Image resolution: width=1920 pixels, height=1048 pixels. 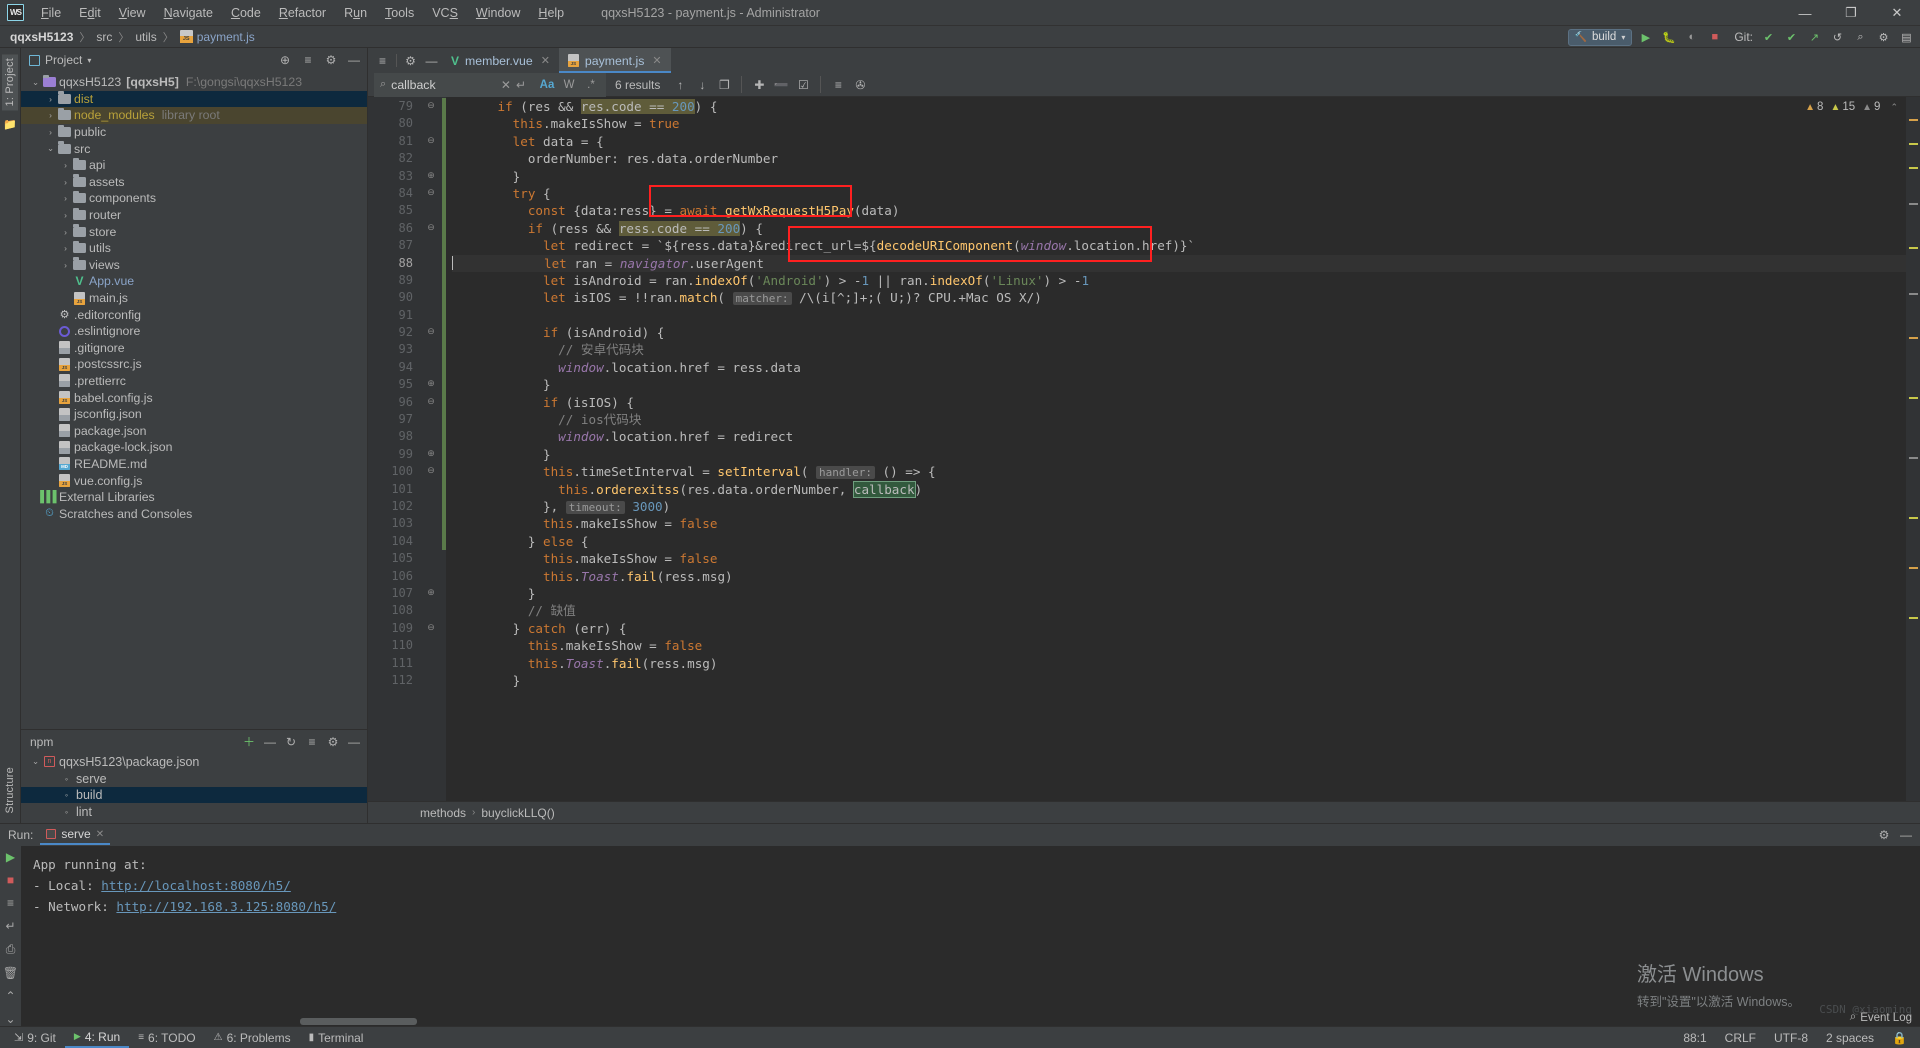 I want to click on project-tree-item: .gitignore, so click(x=194, y=348).